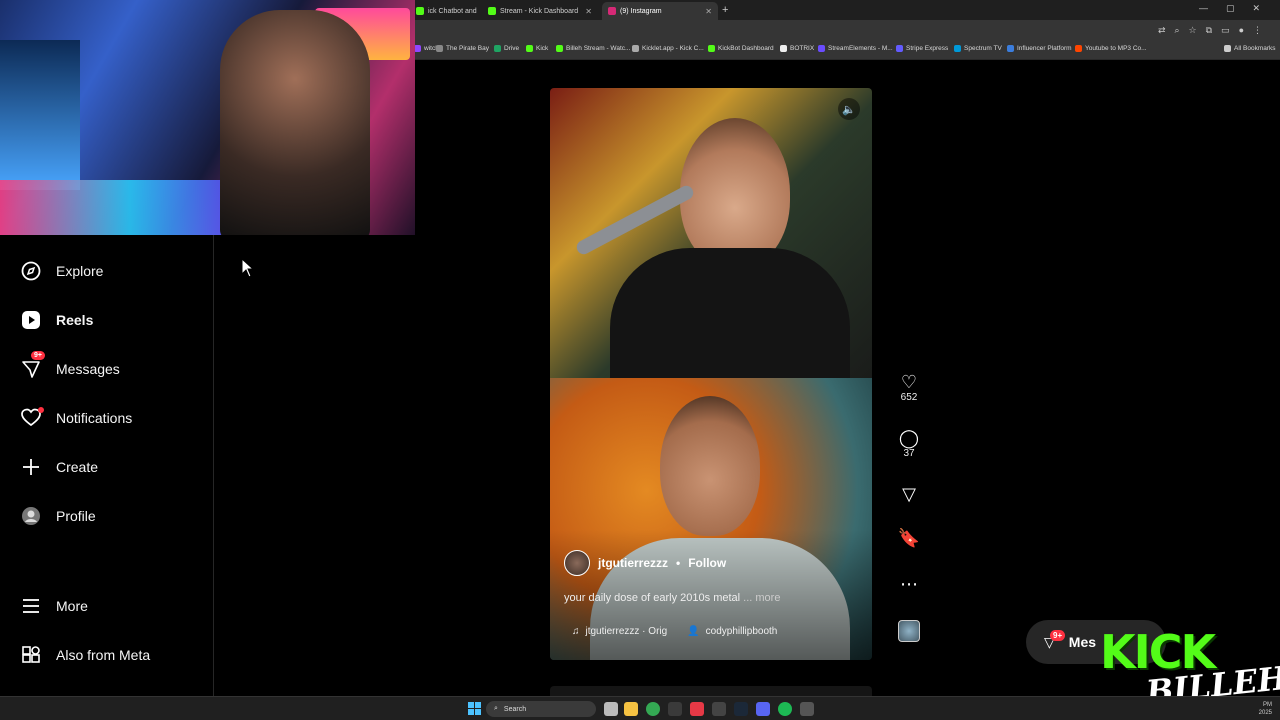  Describe the element at coordinates (746, 48) in the screenshot. I see `bookmark-label: KickBot Dashboard` at that location.